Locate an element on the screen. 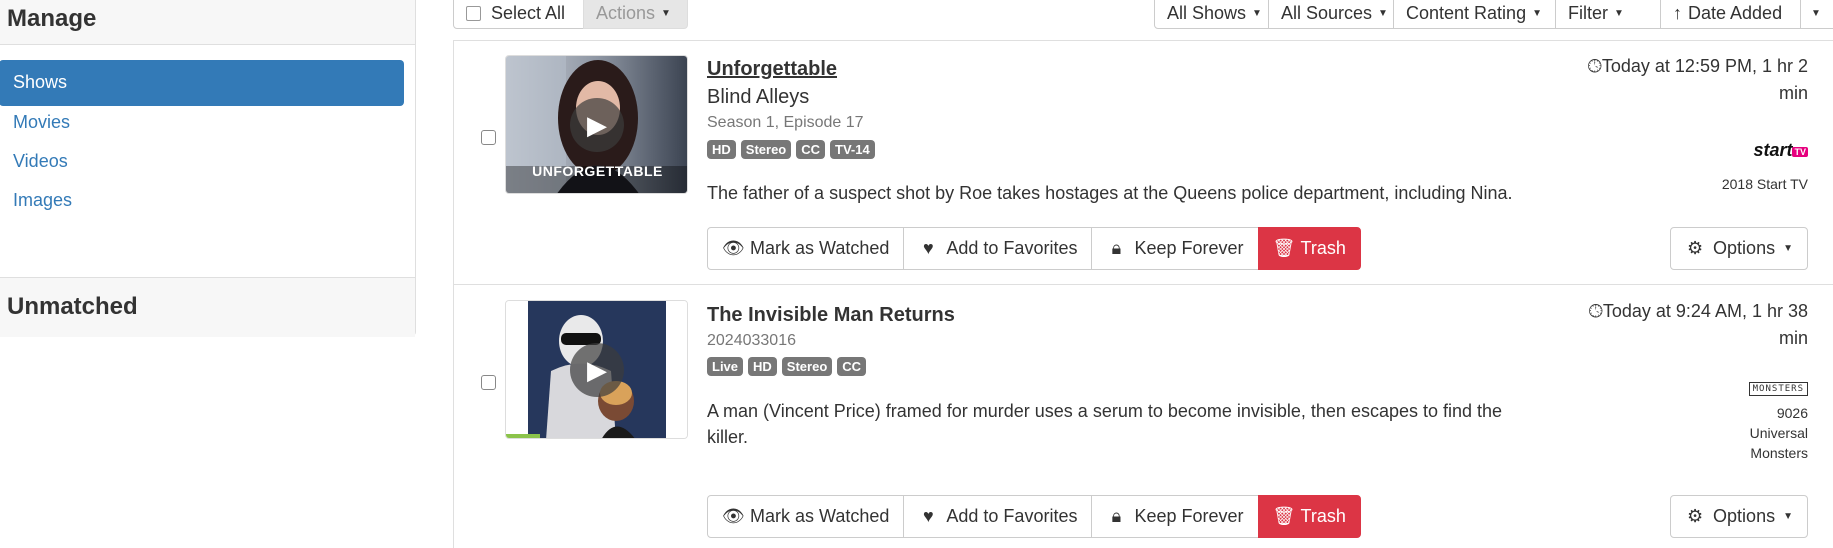 This screenshot has height=548, width=1833. actions-dropdown: Actions ▼ is located at coordinates (635, 14).